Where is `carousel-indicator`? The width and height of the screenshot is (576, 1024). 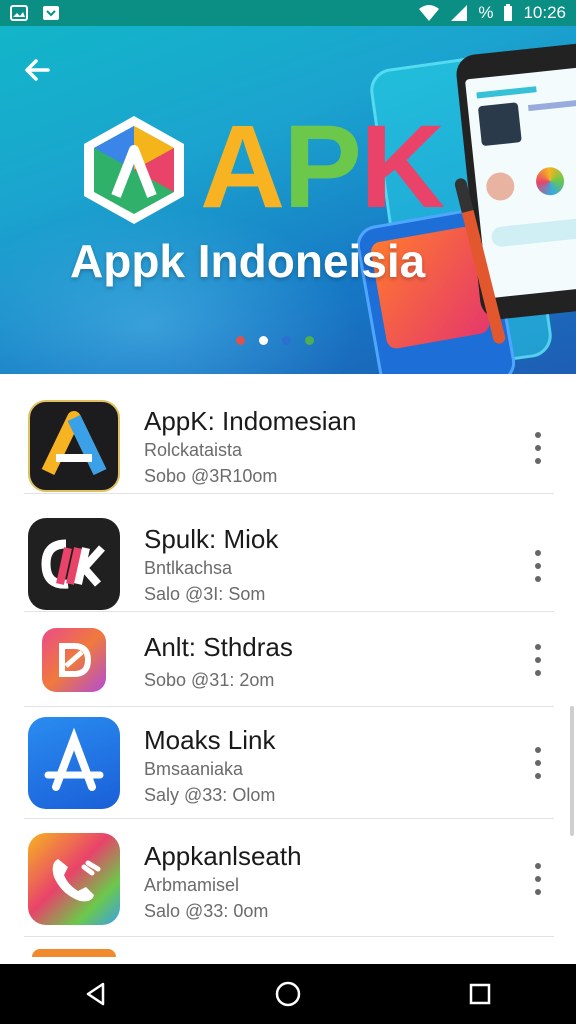
carousel-indicator is located at coordinates (275, 340).